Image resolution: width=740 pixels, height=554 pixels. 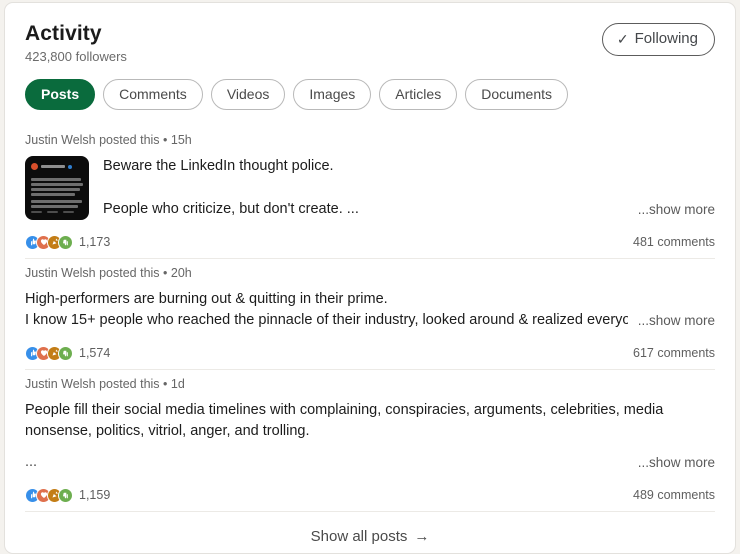 What do you see at coordinates (370, 242) in the screenshot?
I see `post-social-row: 1,173 481 comments` at bounding box center [370, 242].